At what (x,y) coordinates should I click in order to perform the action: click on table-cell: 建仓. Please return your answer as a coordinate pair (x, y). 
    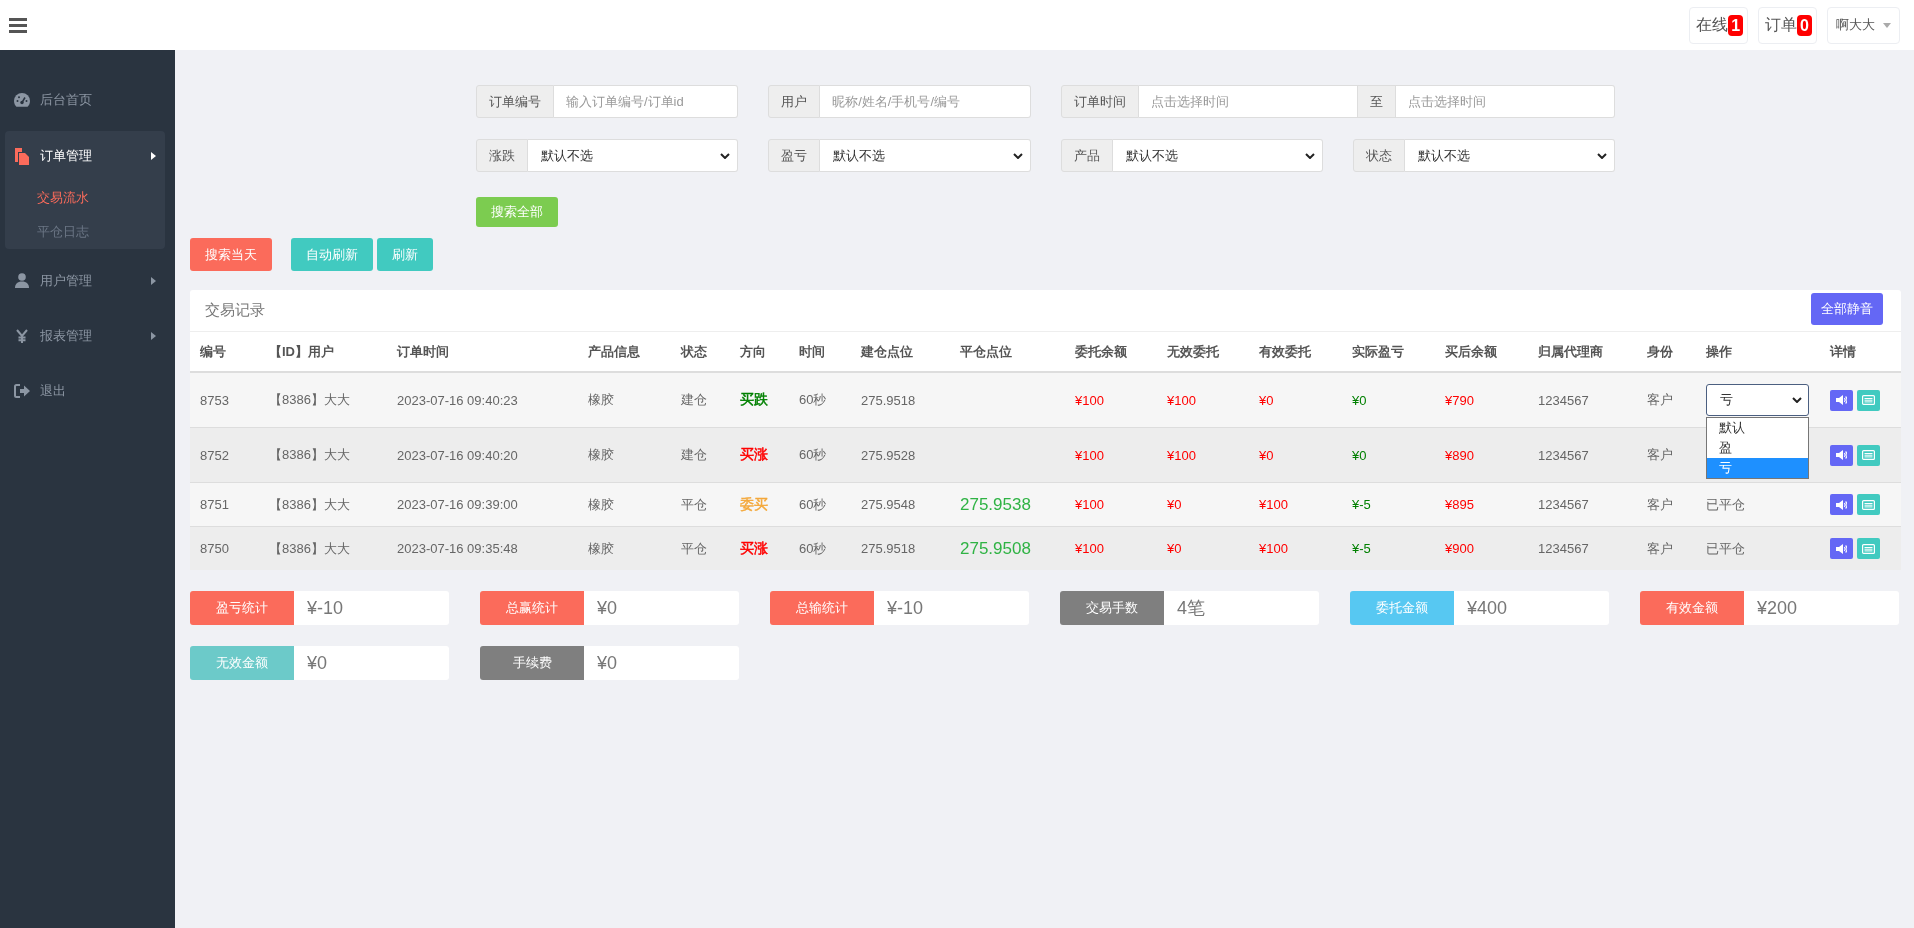
    Looking at the image, I should click on (700, 400).